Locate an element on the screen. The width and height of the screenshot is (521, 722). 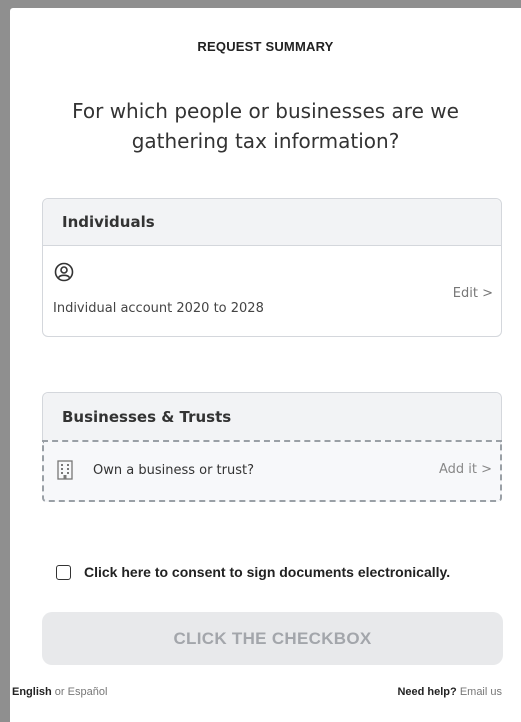
add-it-link: Add it > is located at coordinates (465, 469).